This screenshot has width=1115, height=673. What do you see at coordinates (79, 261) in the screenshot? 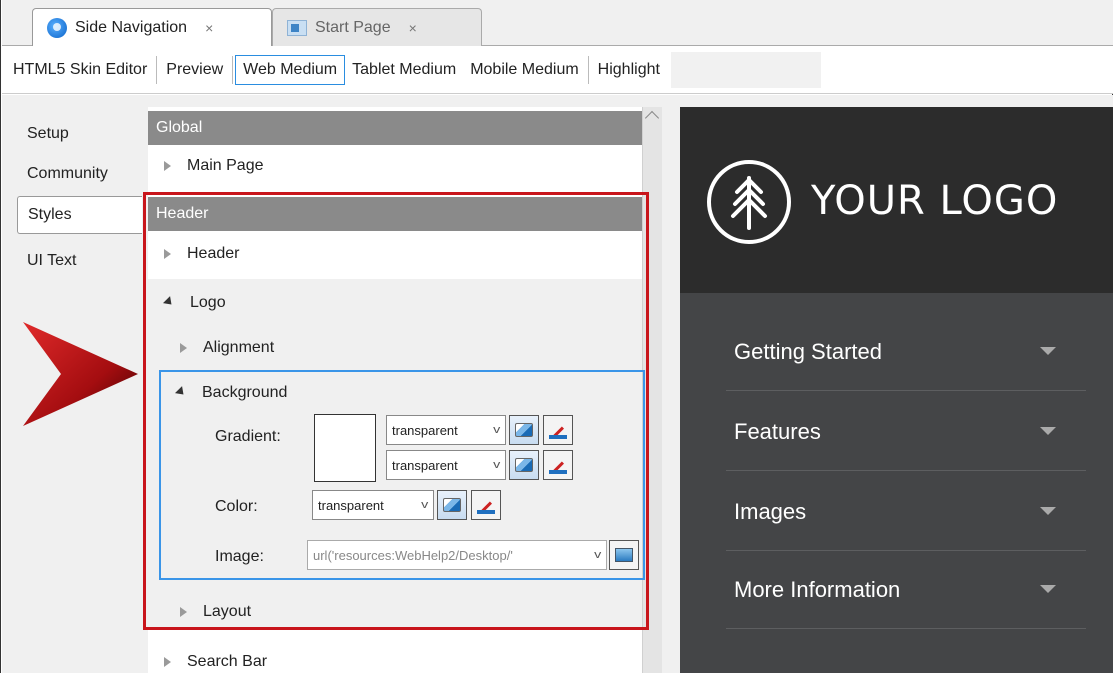
I see `tab-ui-text: UI Text` at bounding box center [79, 261].